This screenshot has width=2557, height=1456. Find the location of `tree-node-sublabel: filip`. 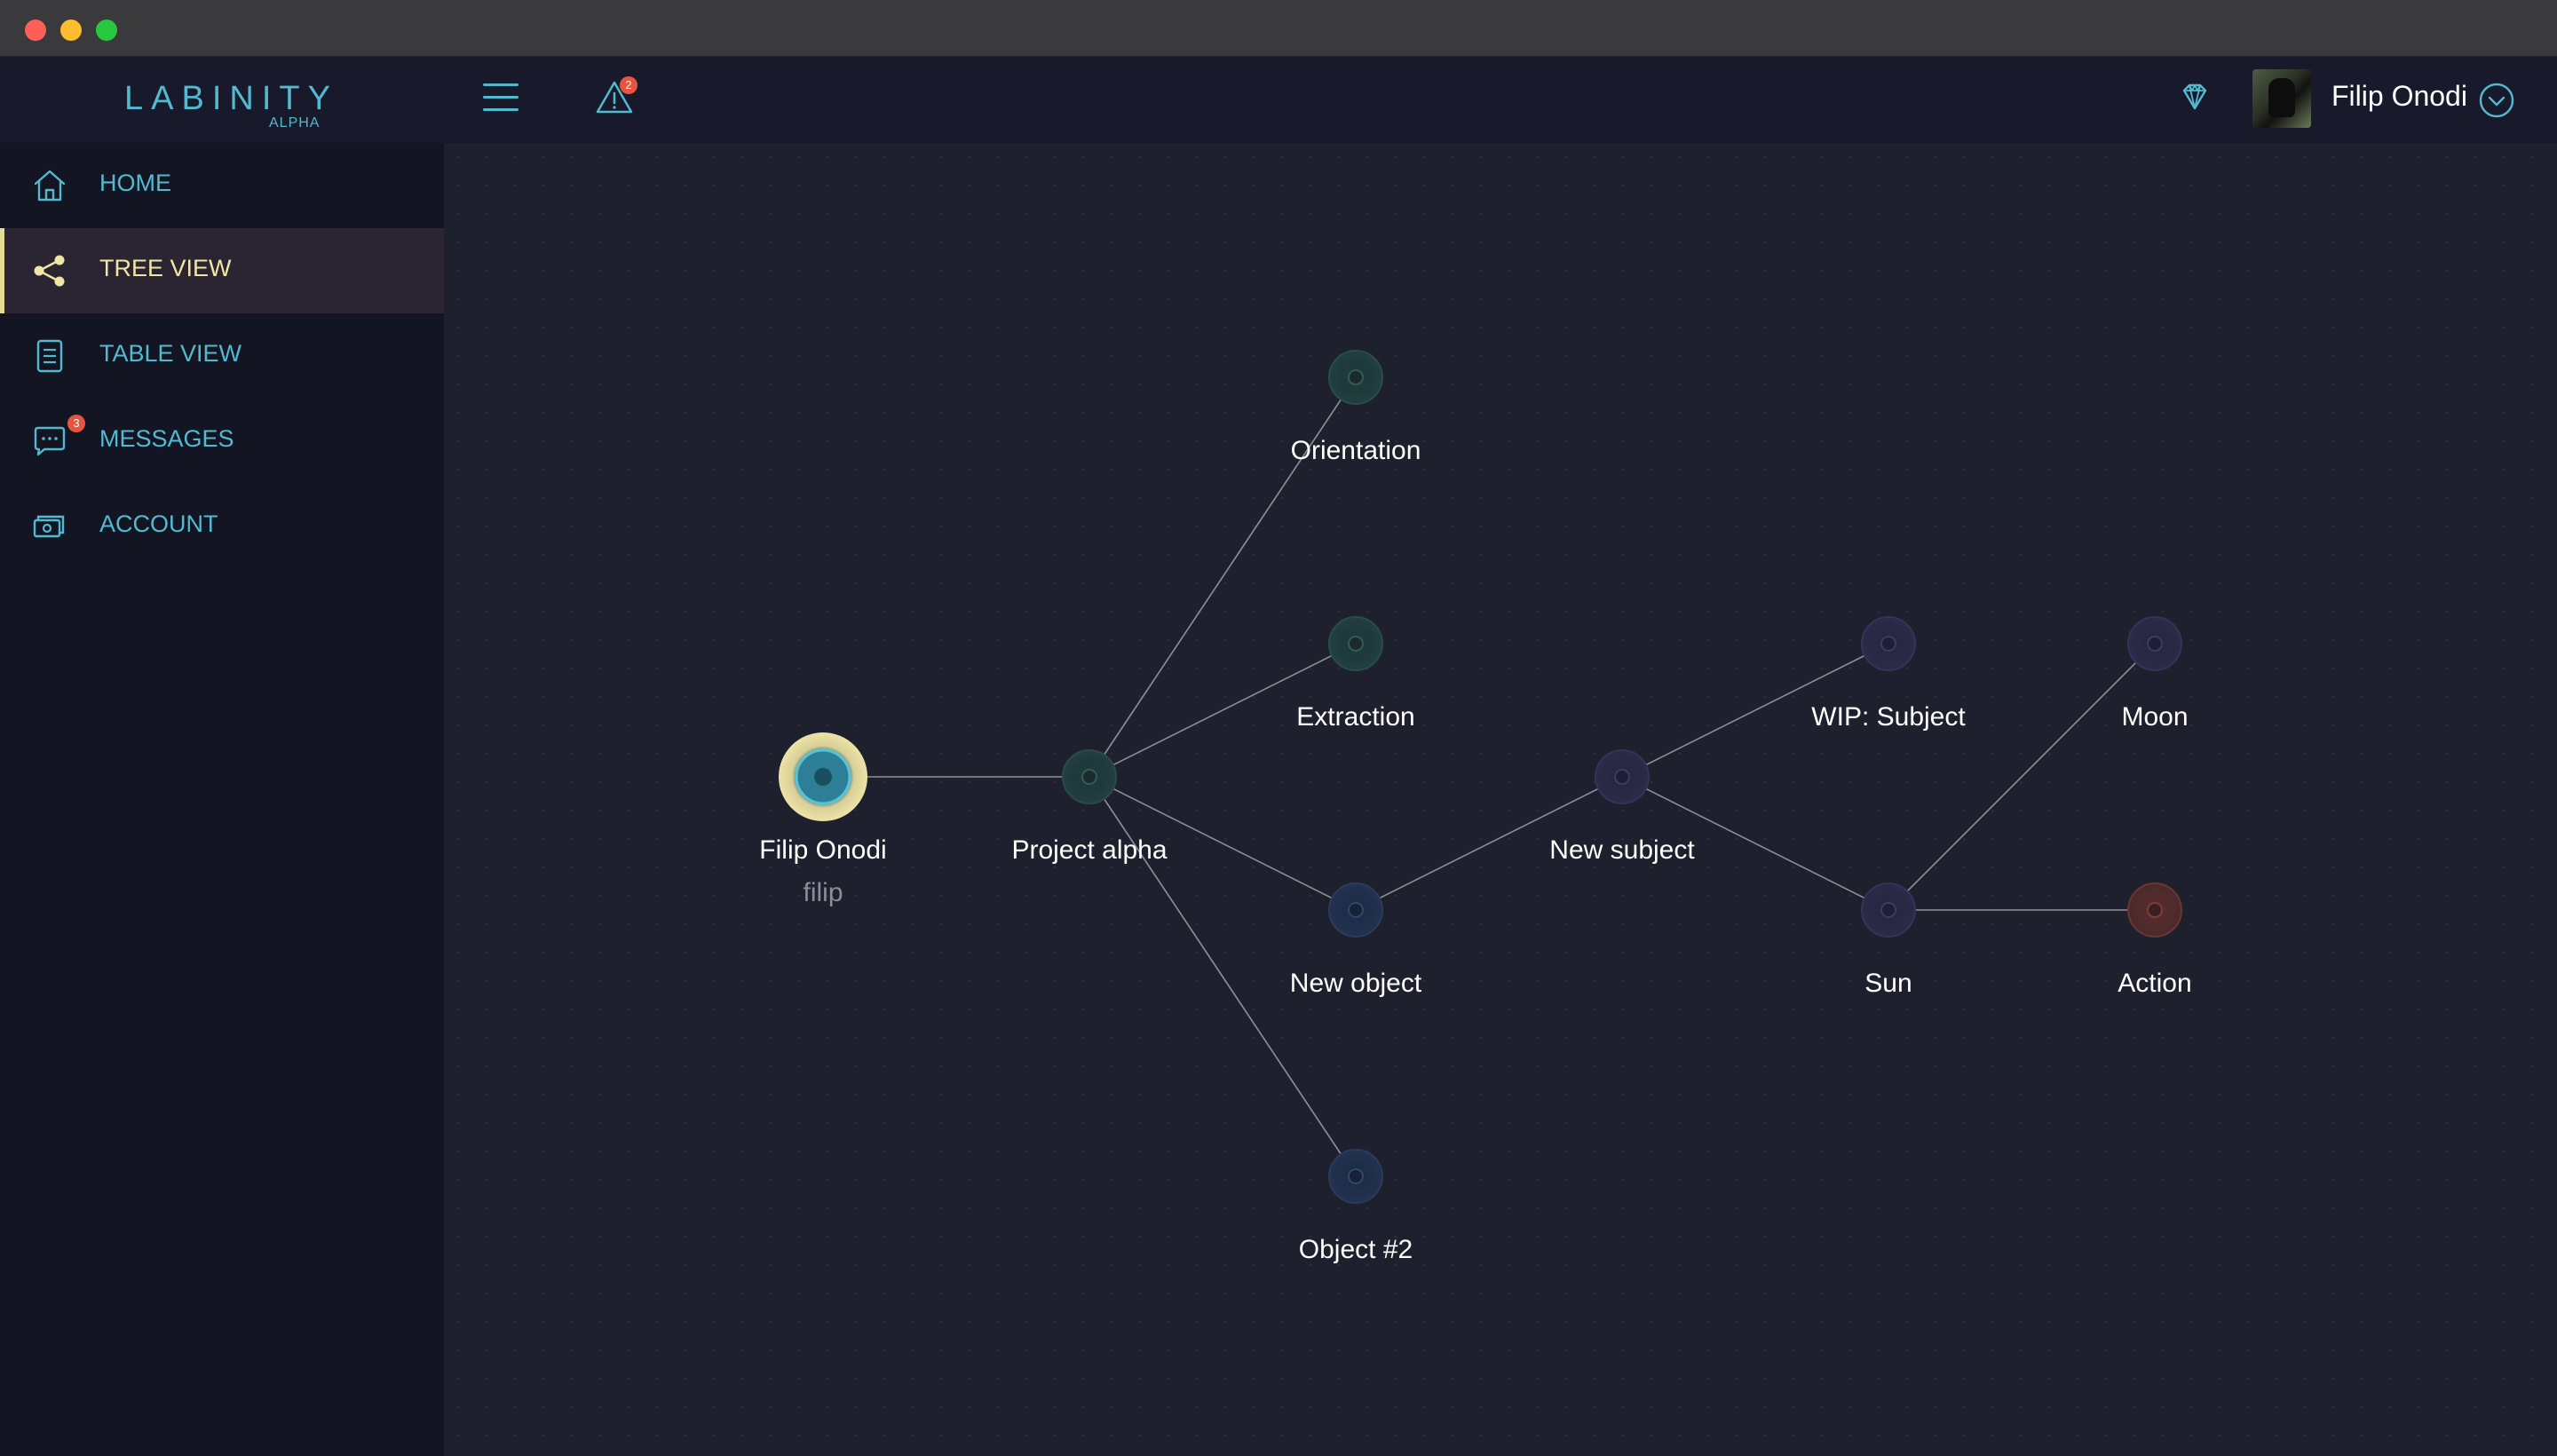

tree-node-sublabel: filip is located at coordinates (823, 892).